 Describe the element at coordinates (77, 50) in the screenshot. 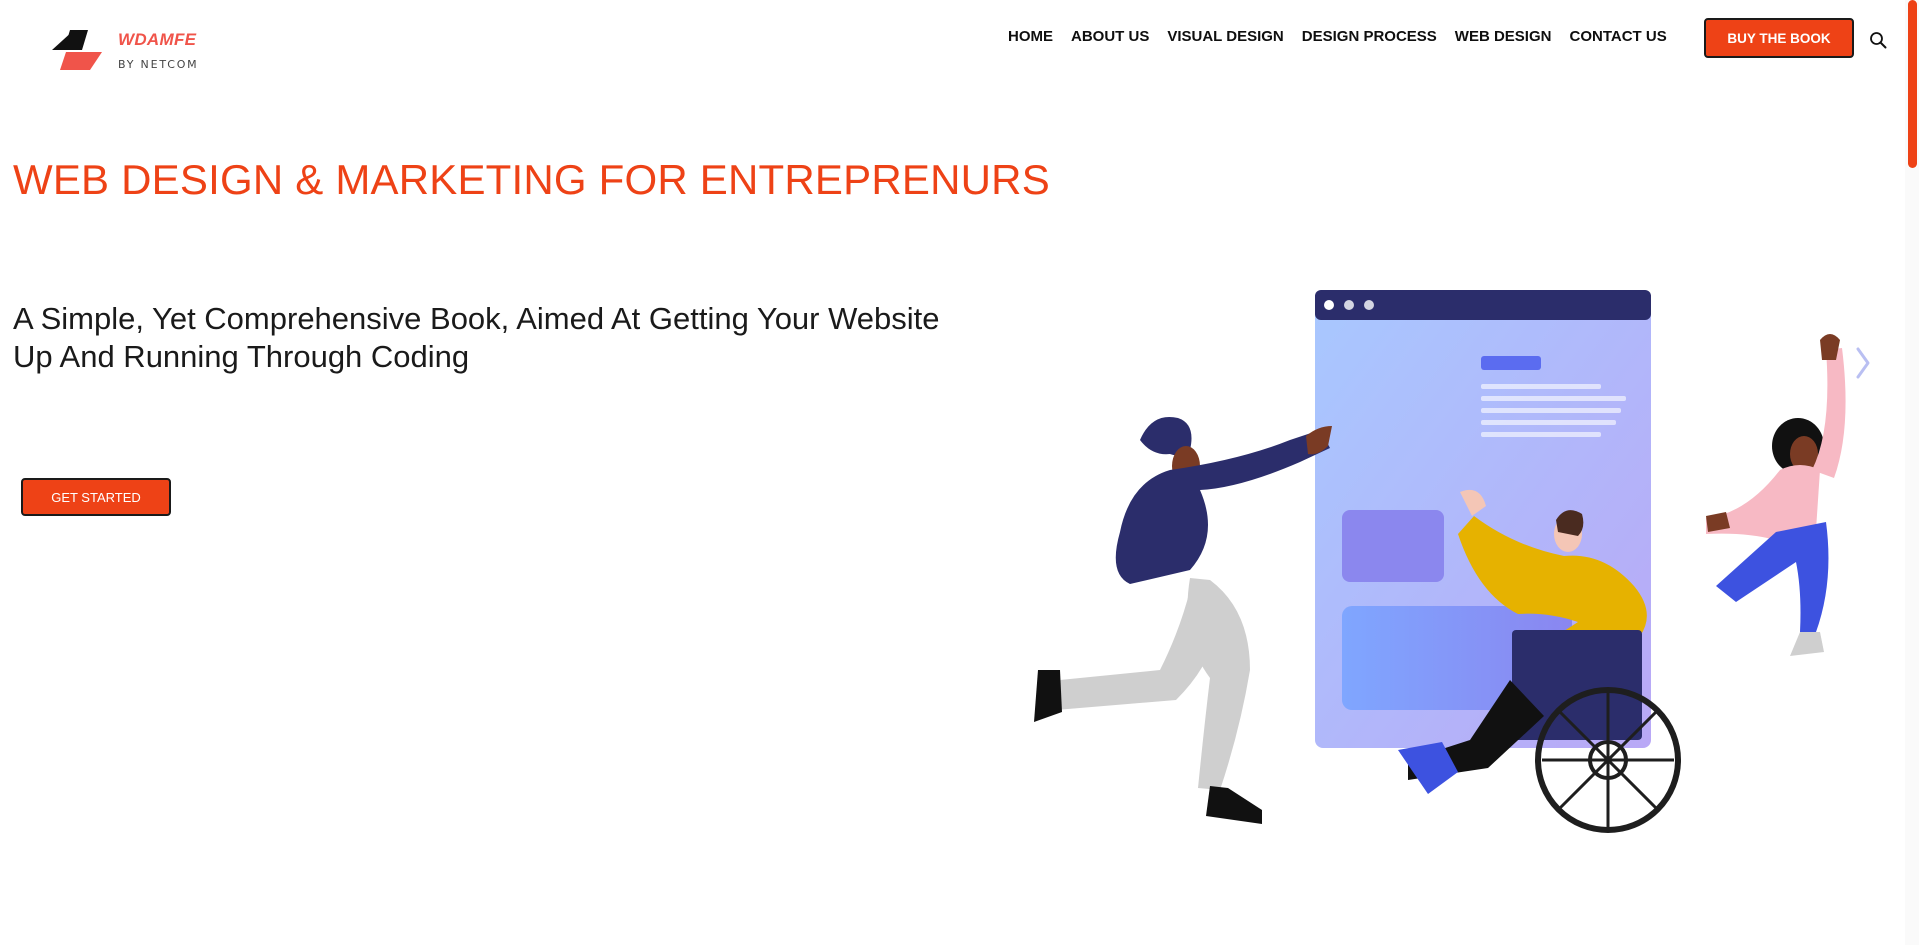

I see `logo-mark-icon` at that location.